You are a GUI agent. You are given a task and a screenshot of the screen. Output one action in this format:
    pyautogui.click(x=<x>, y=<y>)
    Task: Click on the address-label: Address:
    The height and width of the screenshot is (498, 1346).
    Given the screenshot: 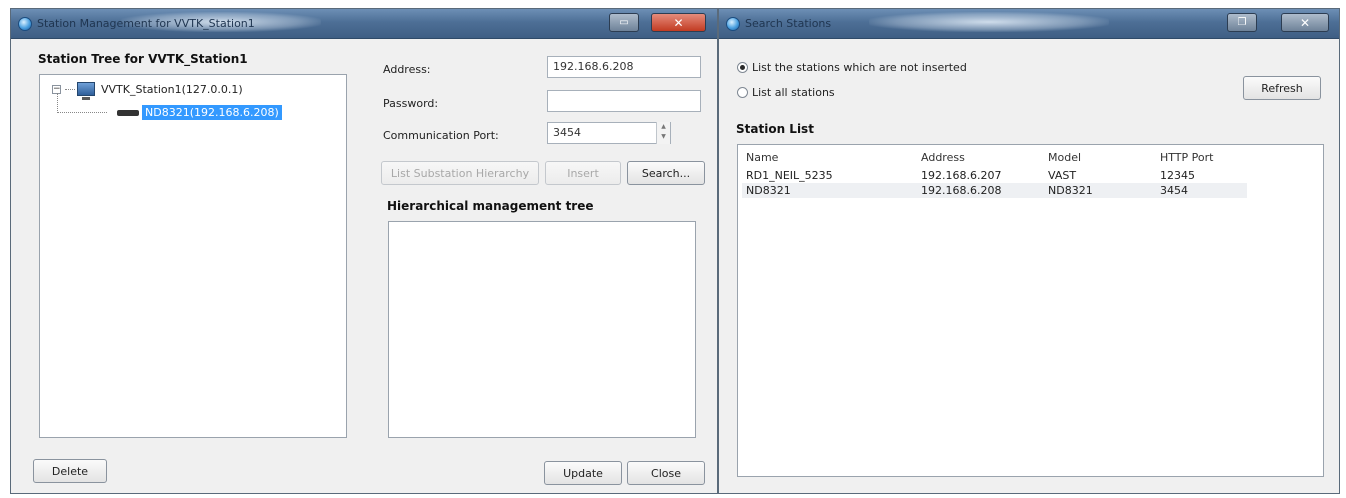 What is the action you would take?
    pyautogui.click(x=407, y=69)
    